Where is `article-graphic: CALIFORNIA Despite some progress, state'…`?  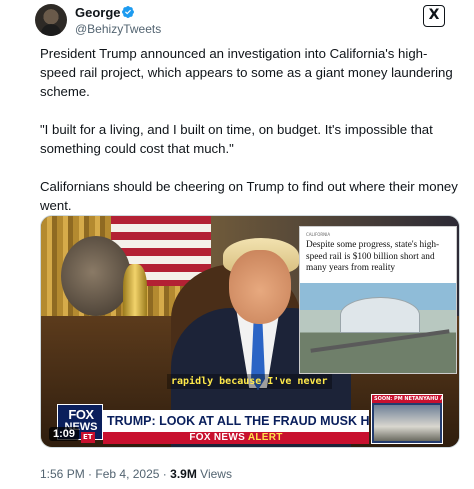 article-graphic: CALIFORNIA Despite some progress, state'… is located at coordinates (378, 300).